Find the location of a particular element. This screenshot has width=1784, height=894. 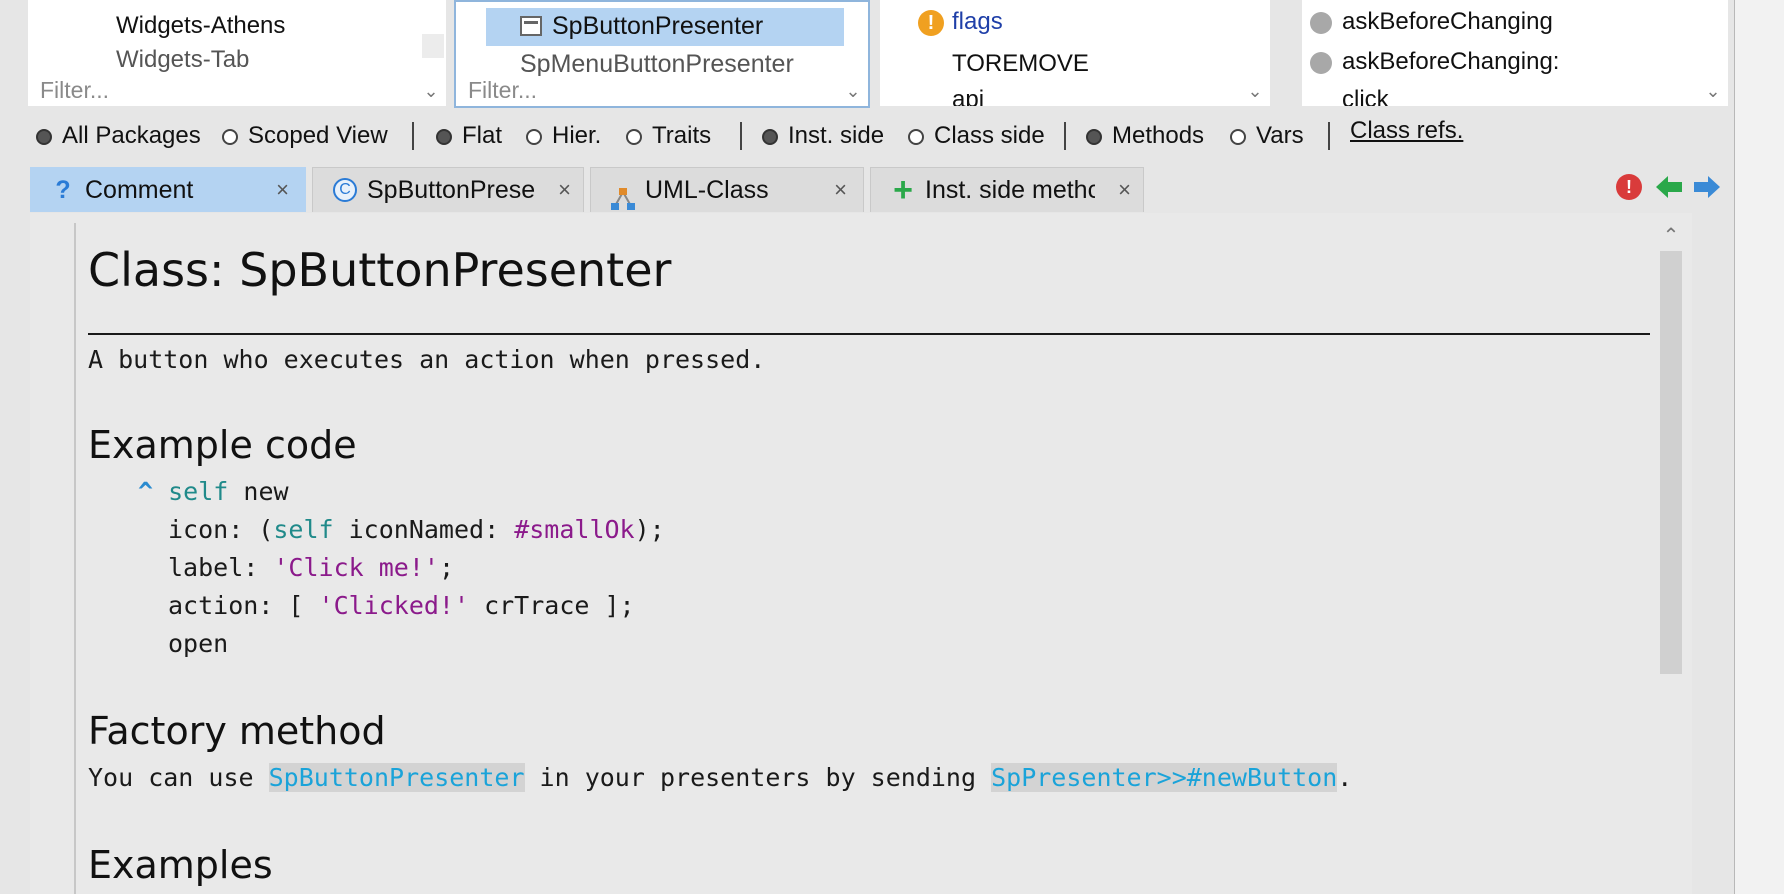

tab-label: Inst. side methc is located at coordinates (1010, 190).